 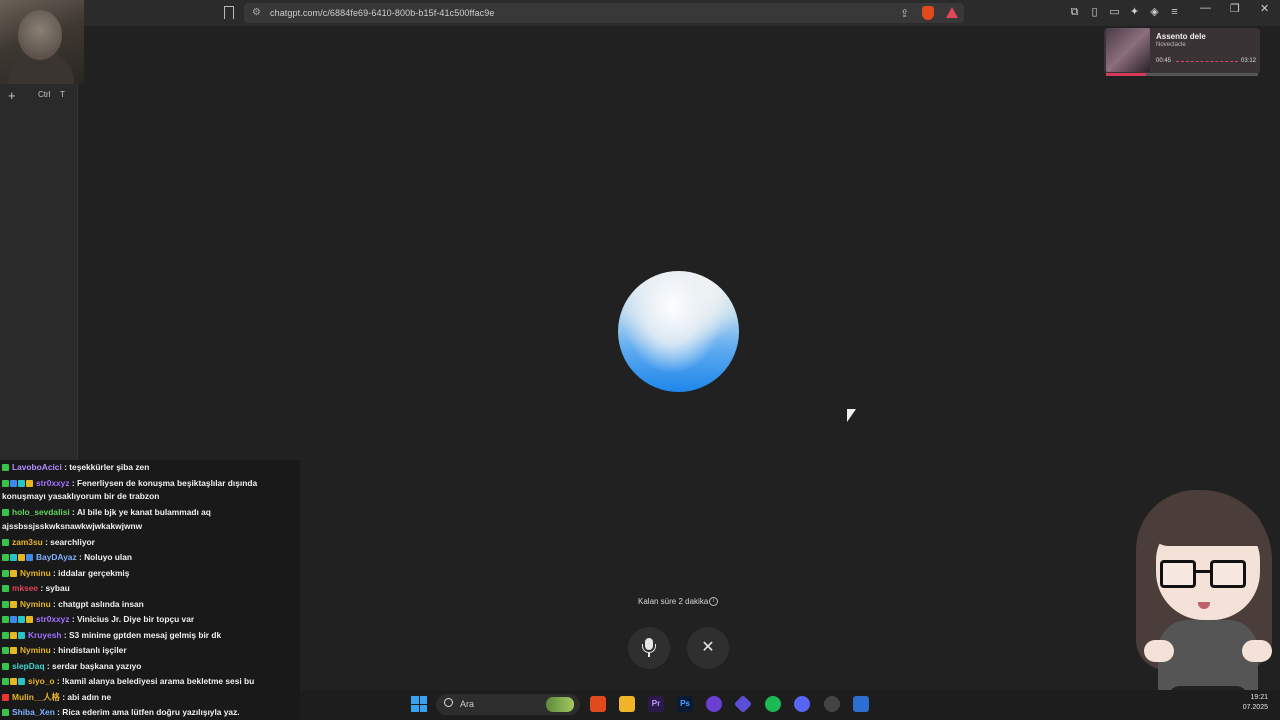 I want to click on taskbar-clock: 19:21 07.2025, so click(x=1253, y=702).